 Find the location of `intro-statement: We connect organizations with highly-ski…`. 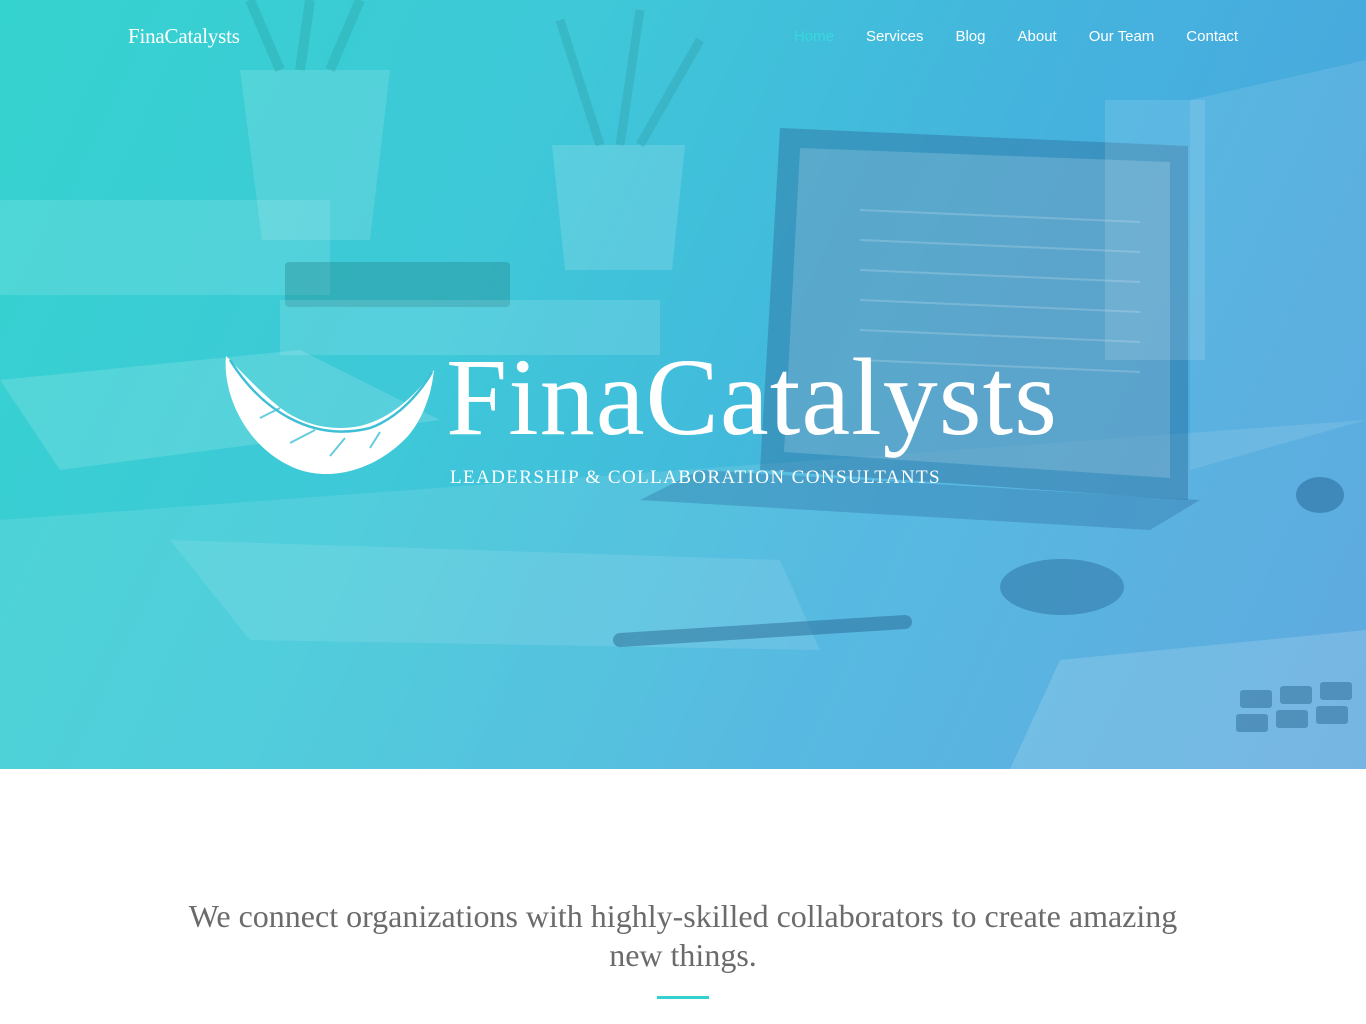

intro-statement: We connect organizations with highly-ski… is located at coordinates (683, 935).